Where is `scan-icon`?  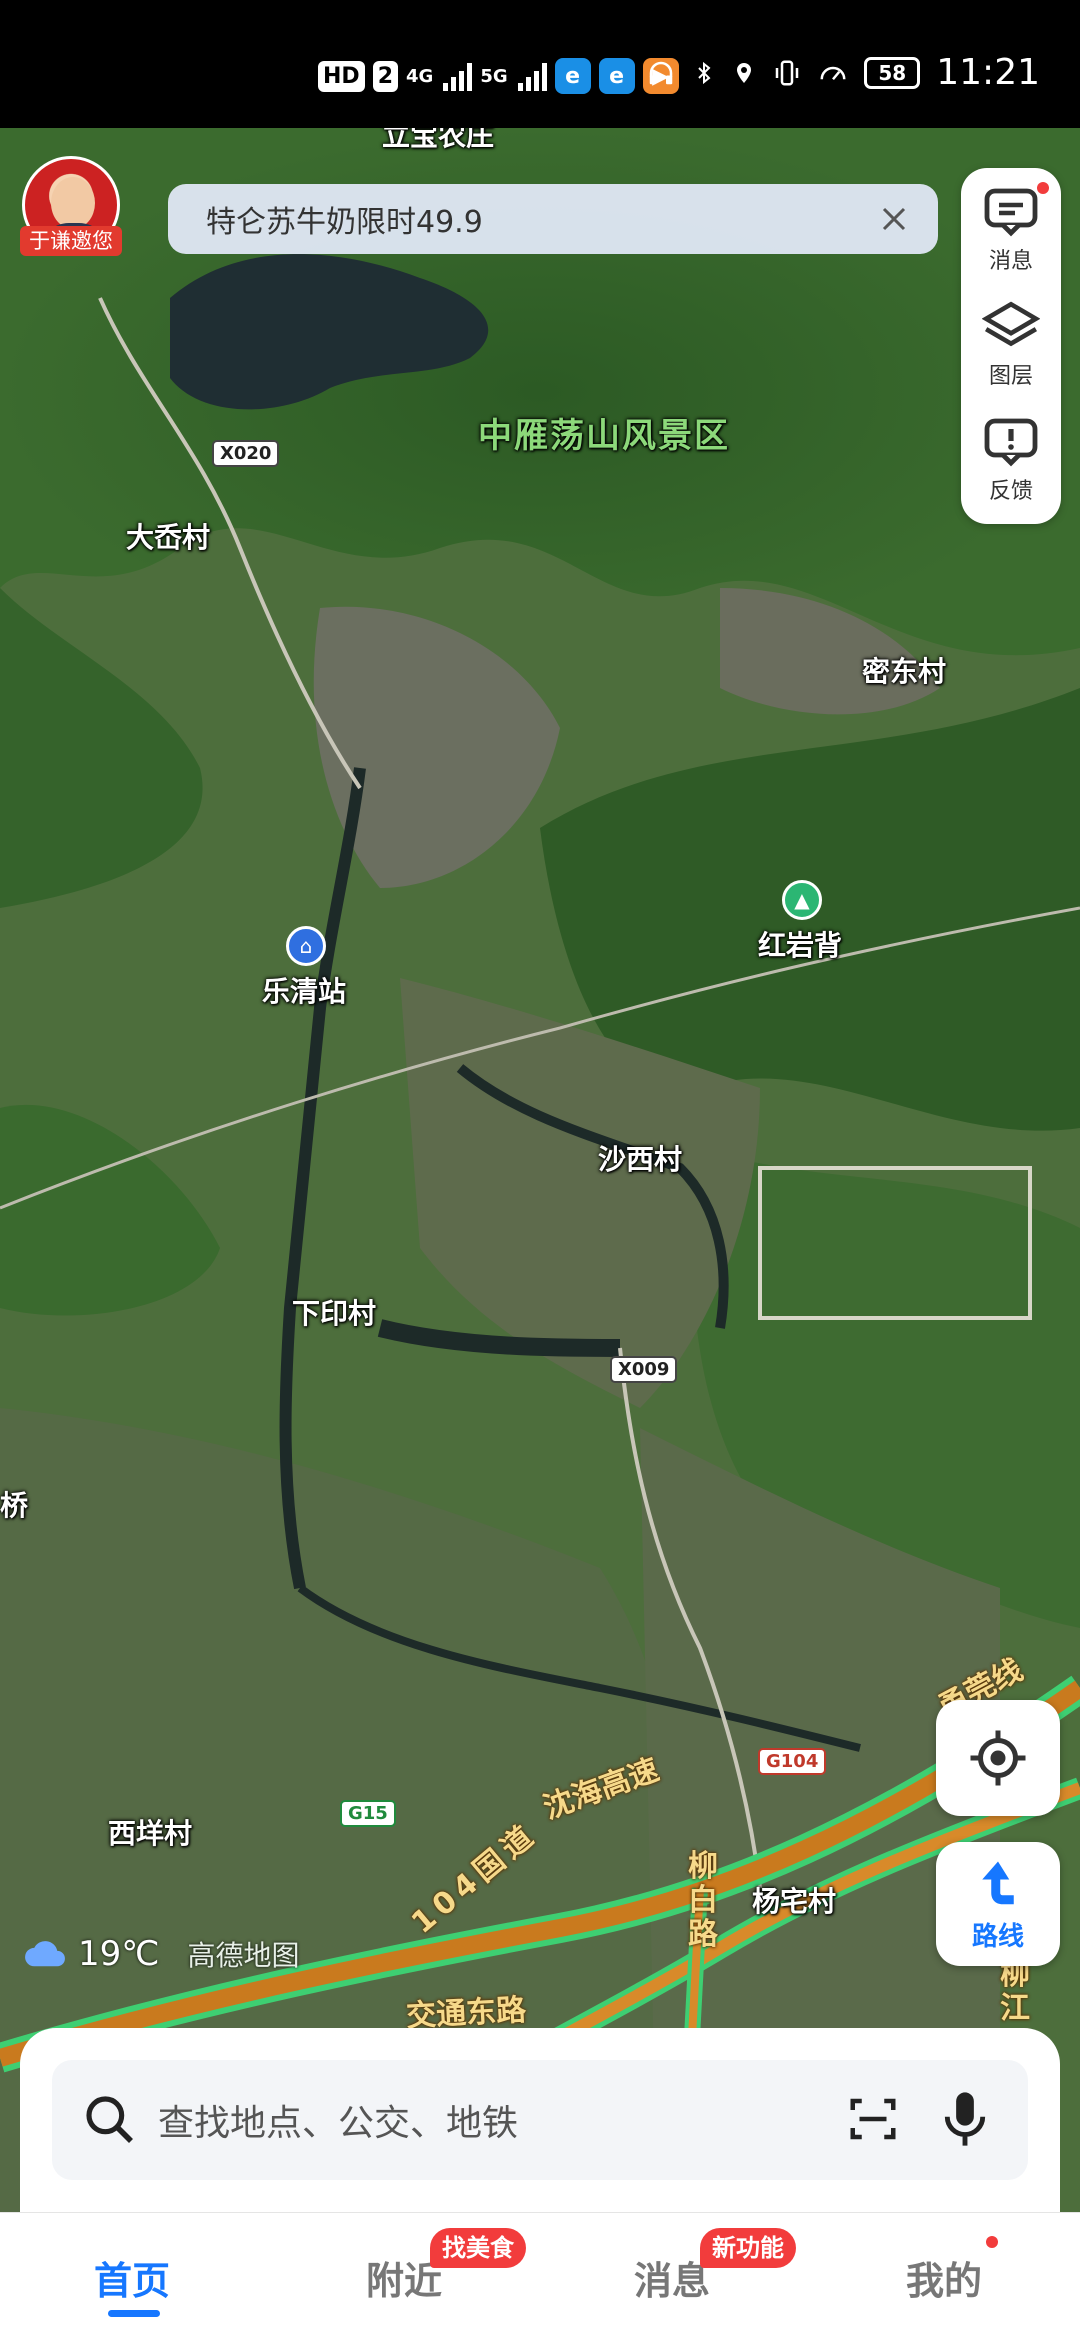 scan-icon is located at coordinates (873, 2121).